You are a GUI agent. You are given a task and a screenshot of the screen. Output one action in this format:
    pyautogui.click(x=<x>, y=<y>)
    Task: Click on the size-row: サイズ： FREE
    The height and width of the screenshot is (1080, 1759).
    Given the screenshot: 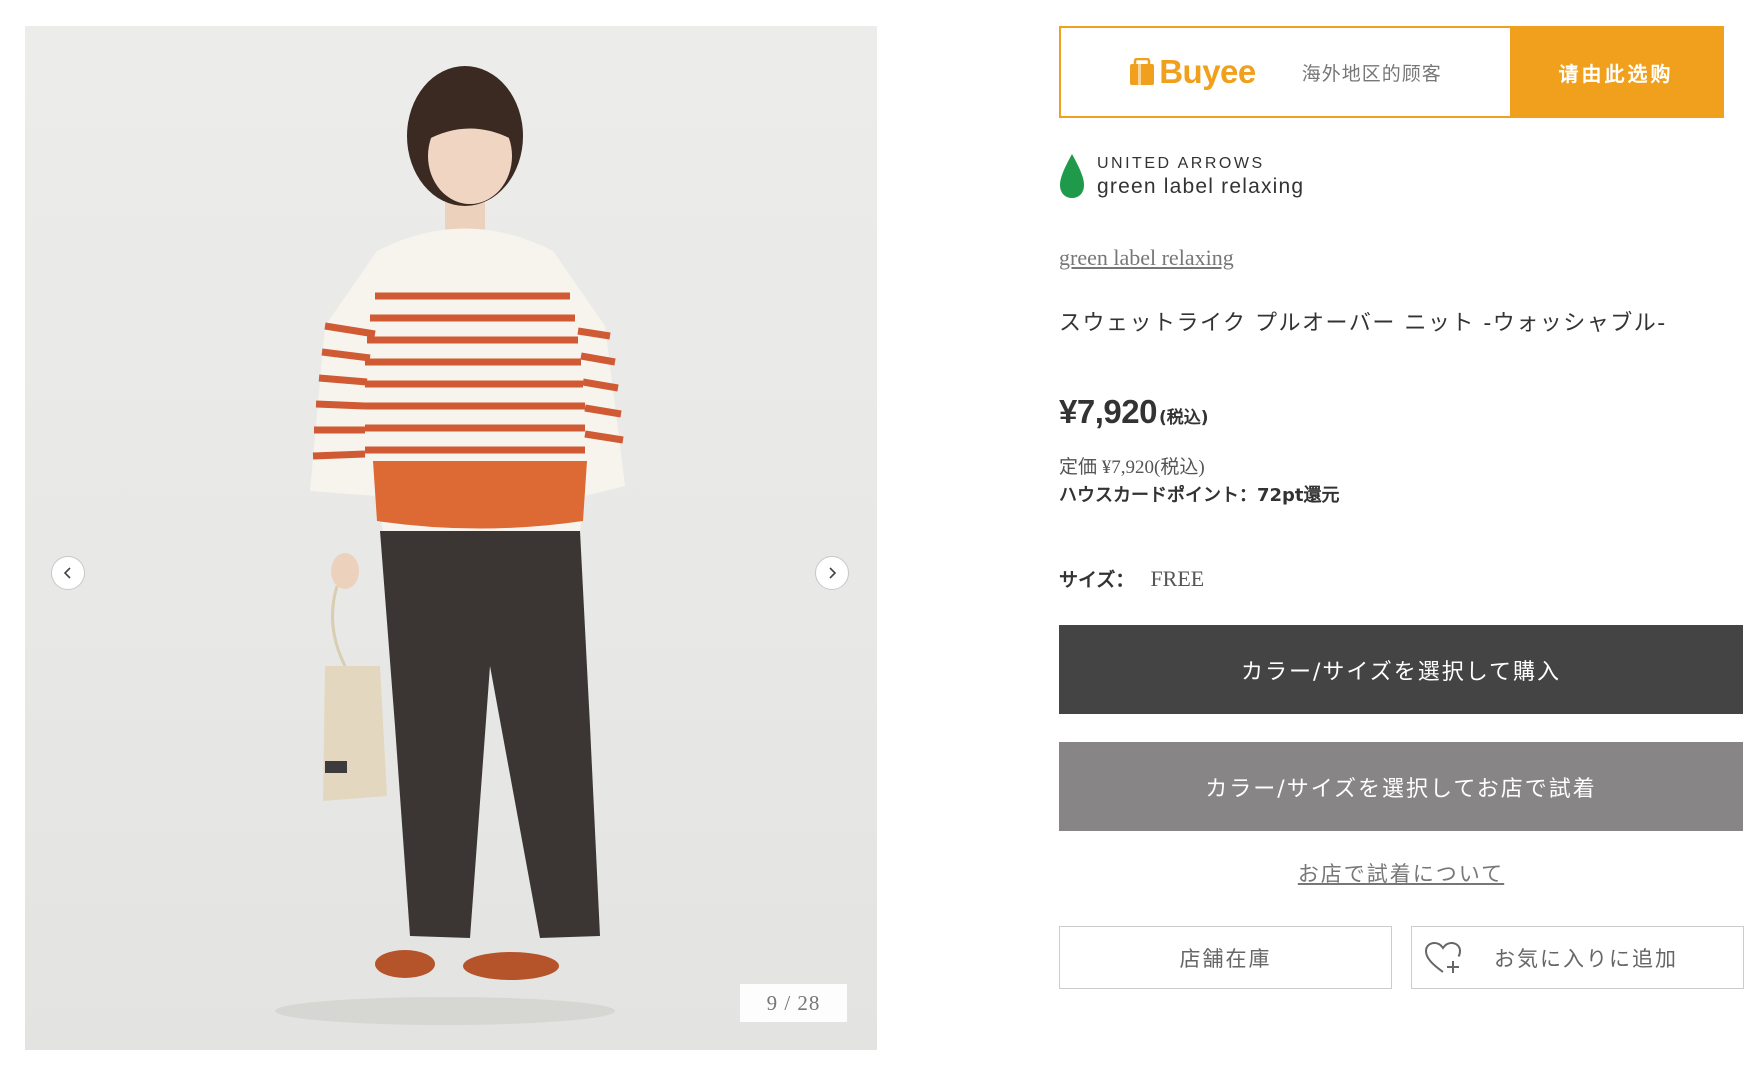 What is the action you would take?
    pyautogui.click(x=1131, y=578)
    